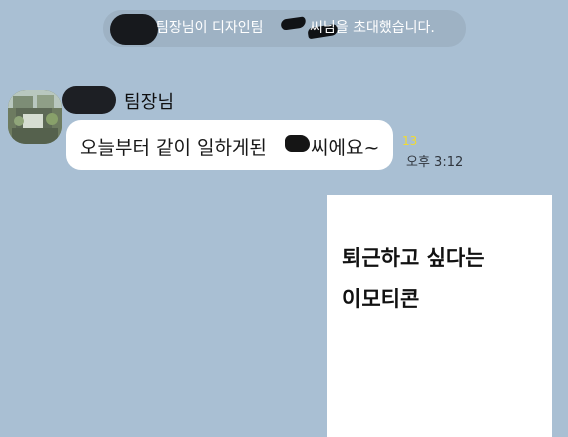 Image resolution: width=568 pixels, height=437 pixels. Describe the element at coordinates (173, 148) in the screenshot. I see `message-text-before-redaction: 오늘부터 같이 일하게된` at that location.